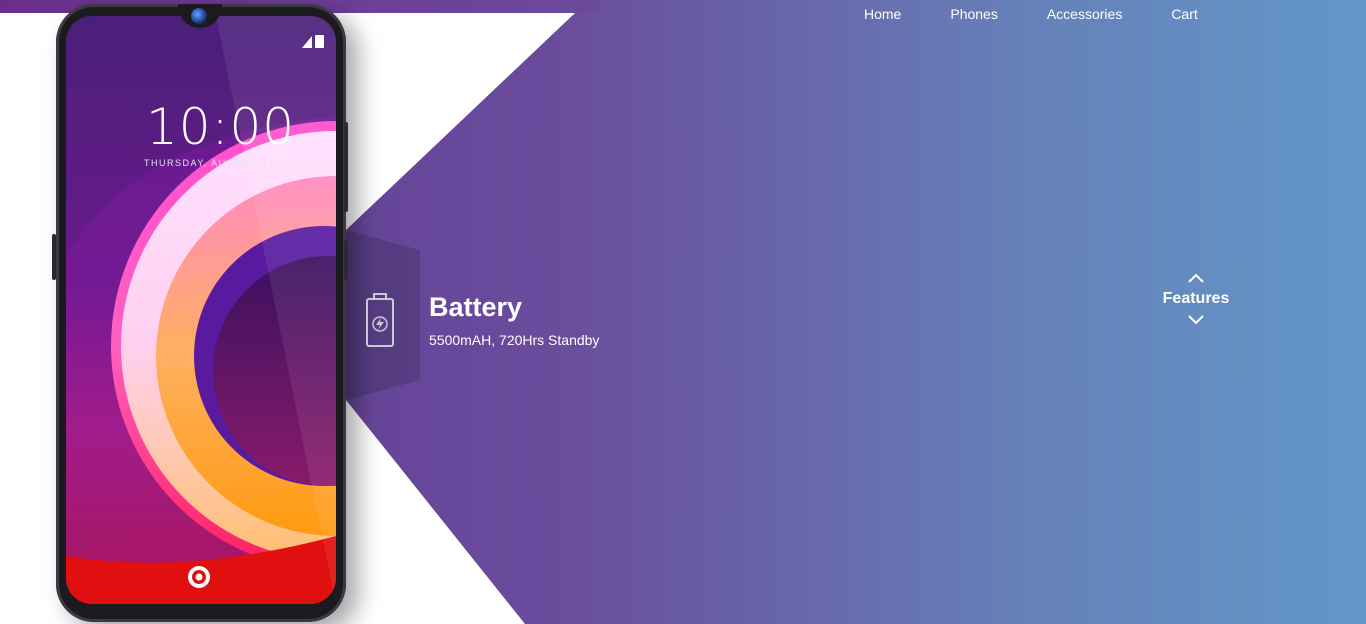 The width and height of the screenshot is (1366, 624). I want to click on features-navigator: Features, so click(1196, 299).